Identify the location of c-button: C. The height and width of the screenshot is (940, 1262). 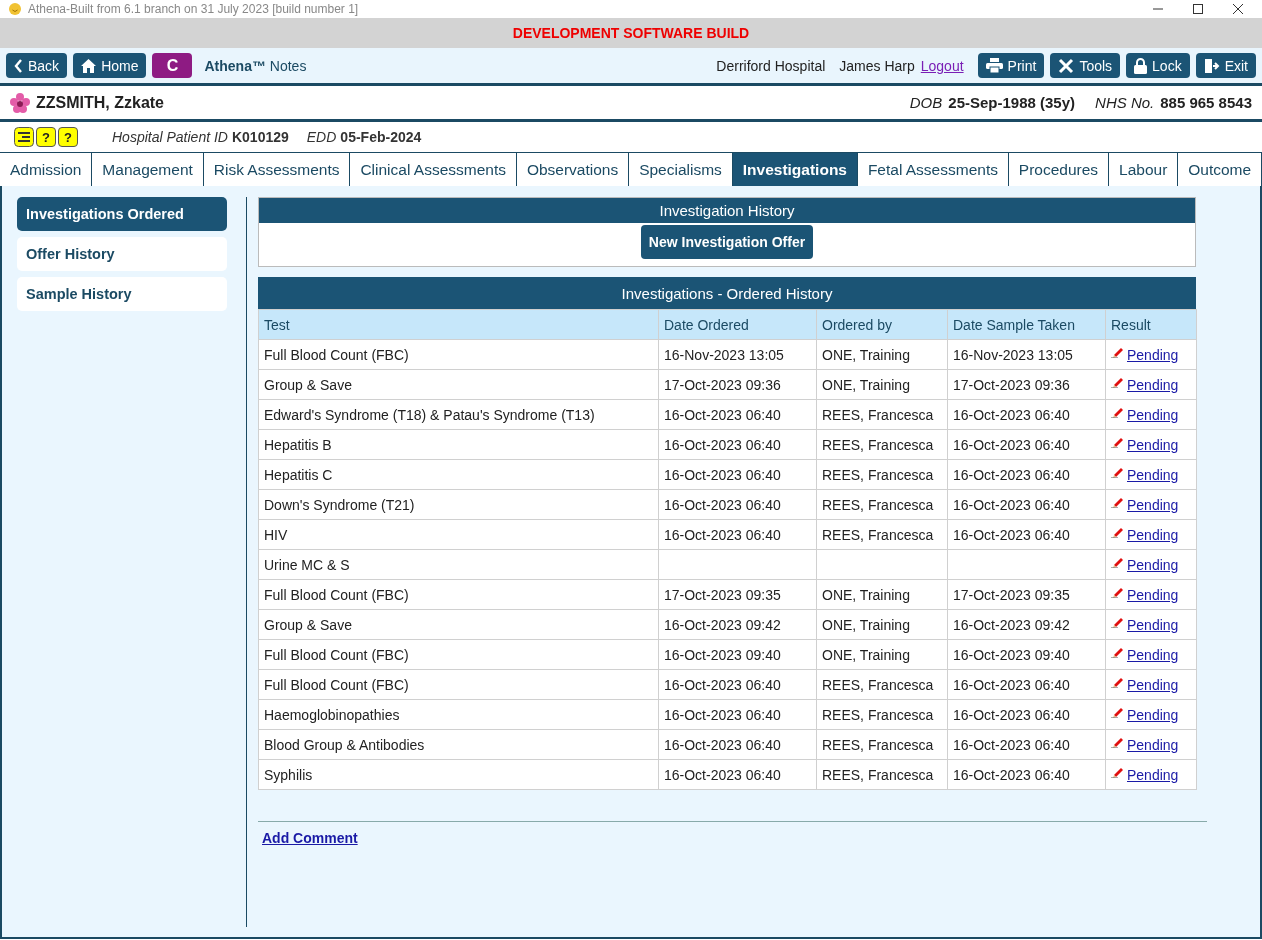
(172, 65).